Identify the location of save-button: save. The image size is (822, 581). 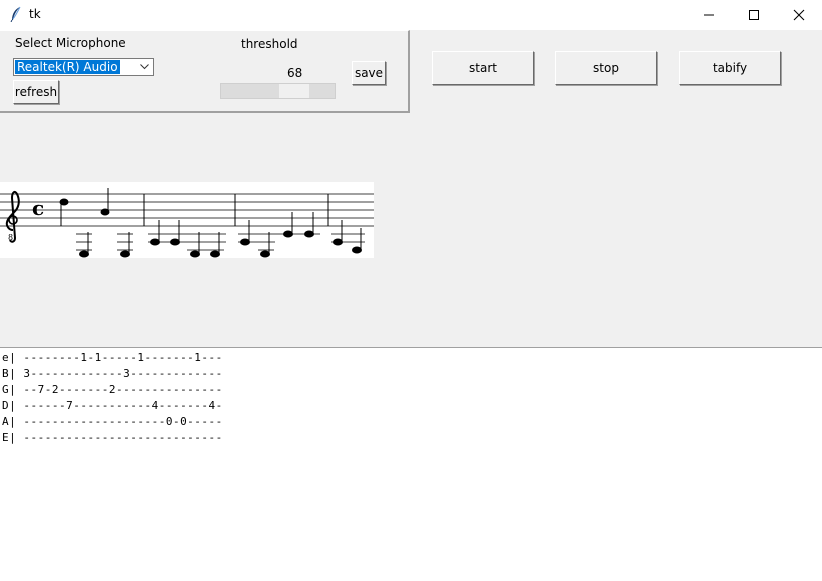
(369, 73).